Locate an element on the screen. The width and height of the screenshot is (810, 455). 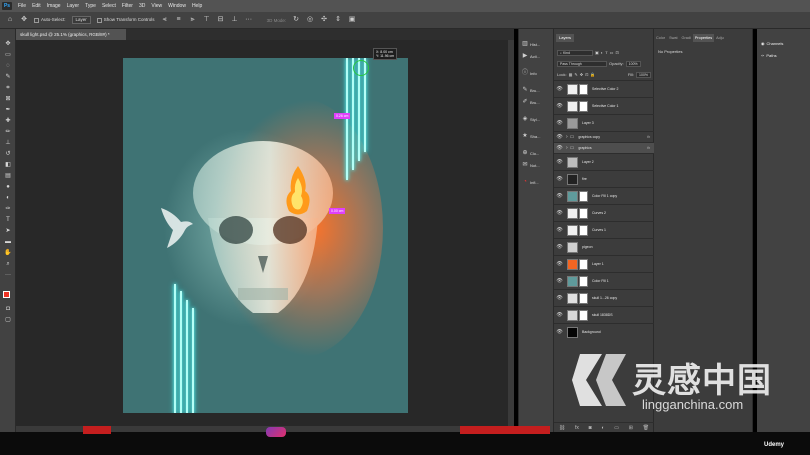
taskbar-app-red-wide is located at coordinates (505, 430).